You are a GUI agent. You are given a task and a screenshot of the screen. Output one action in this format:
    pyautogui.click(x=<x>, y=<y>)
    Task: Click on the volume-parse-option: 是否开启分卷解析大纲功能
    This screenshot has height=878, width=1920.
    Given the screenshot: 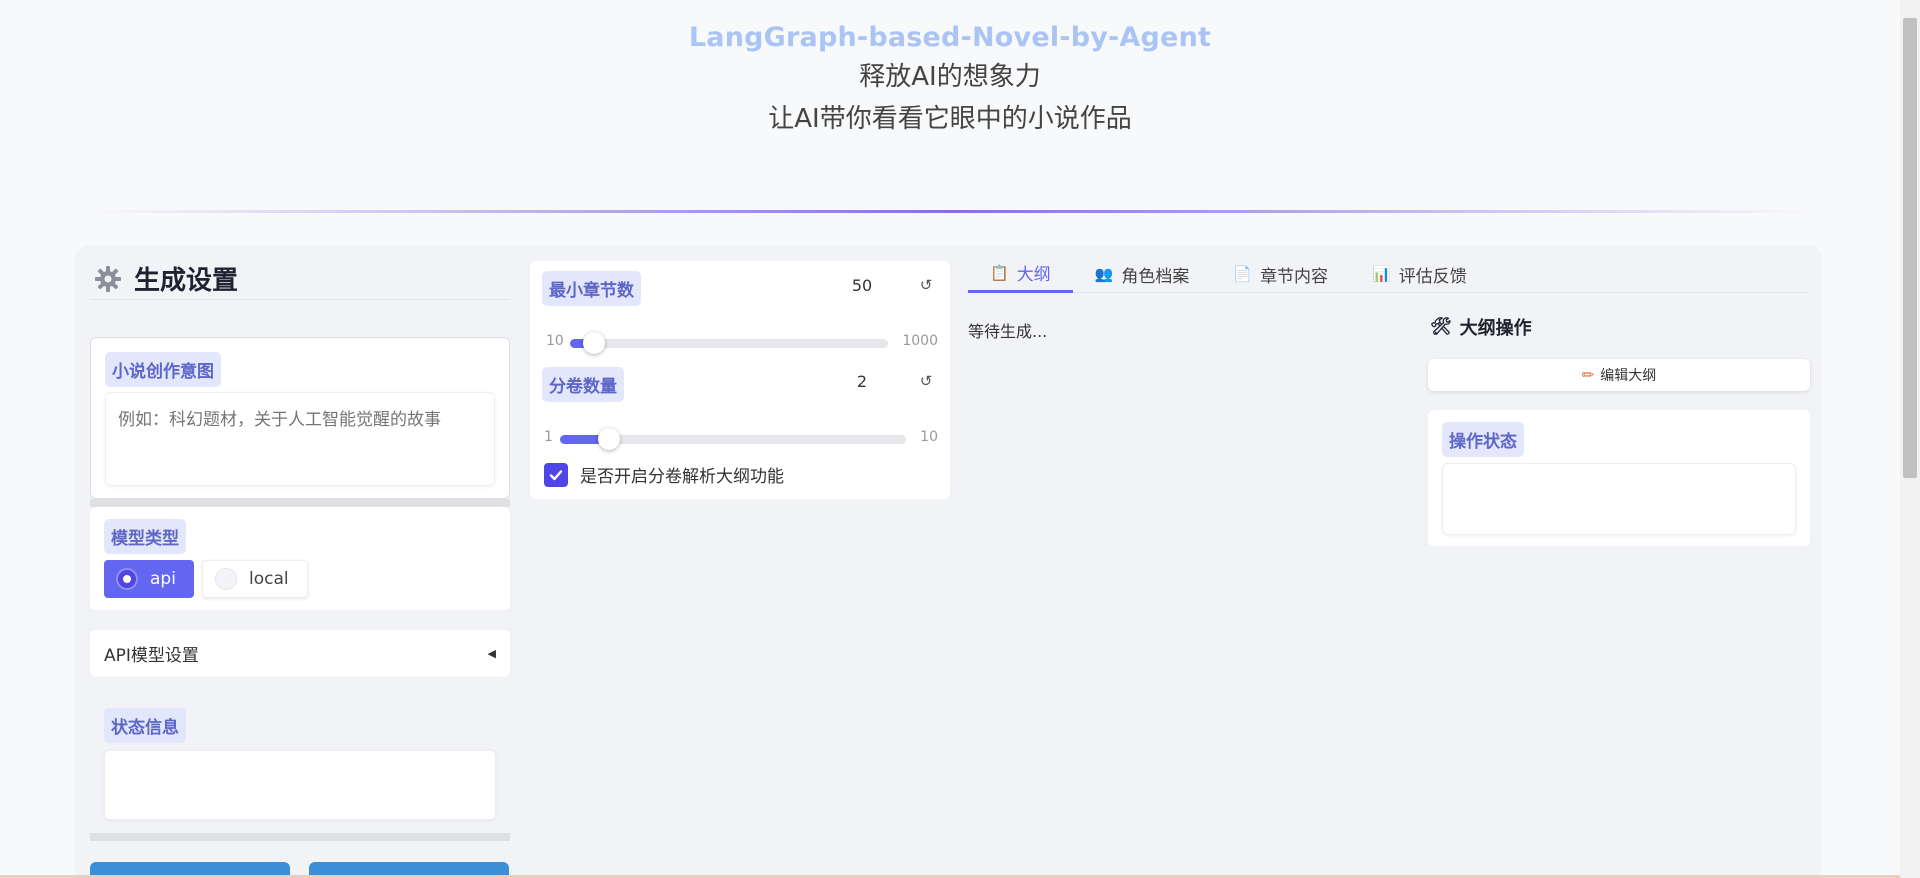 What is the action you would take?
    pyautogui.click(x=664, y=474)
    